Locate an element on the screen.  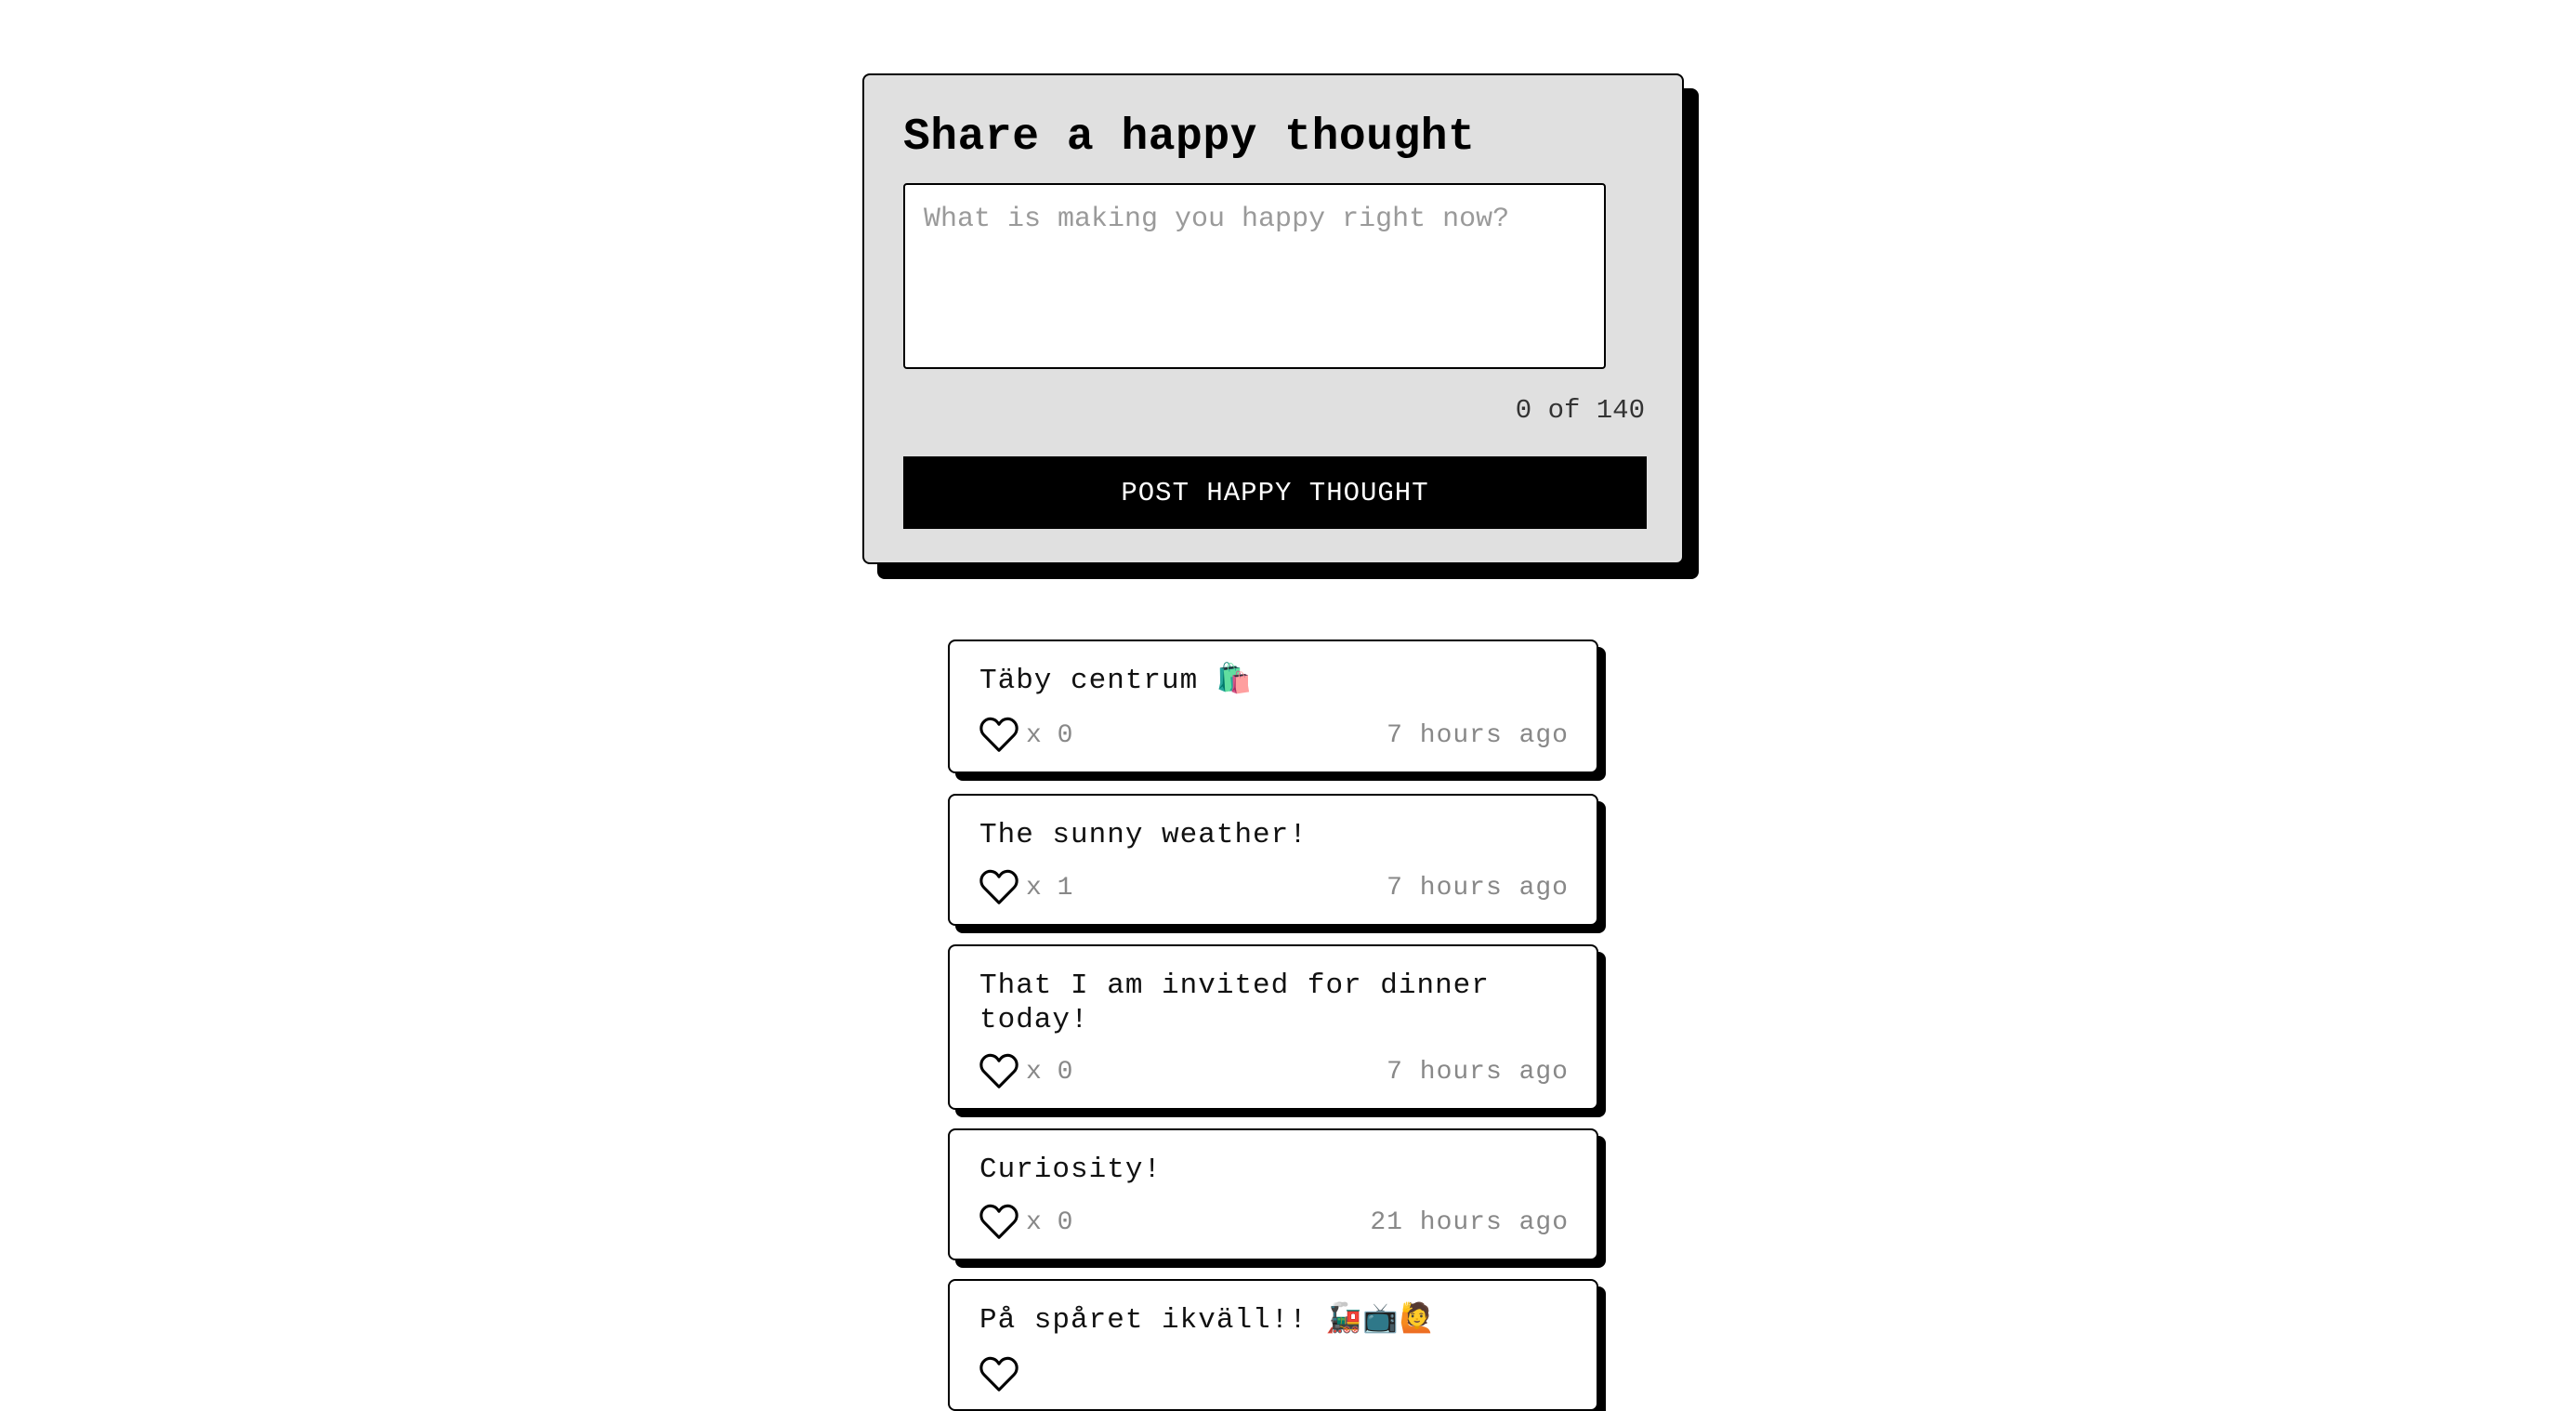
character-counter: 0 of 140 is located at coordinates (1580, 410).